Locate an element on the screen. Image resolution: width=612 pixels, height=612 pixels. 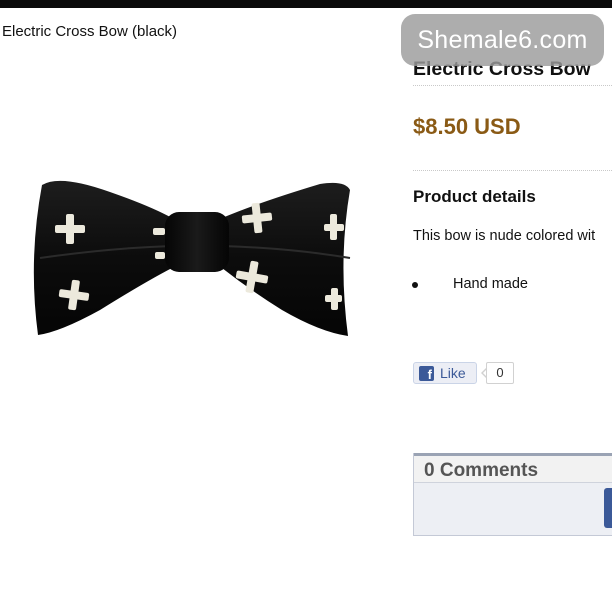
post-comment-button is located at coordinates (608, 508).